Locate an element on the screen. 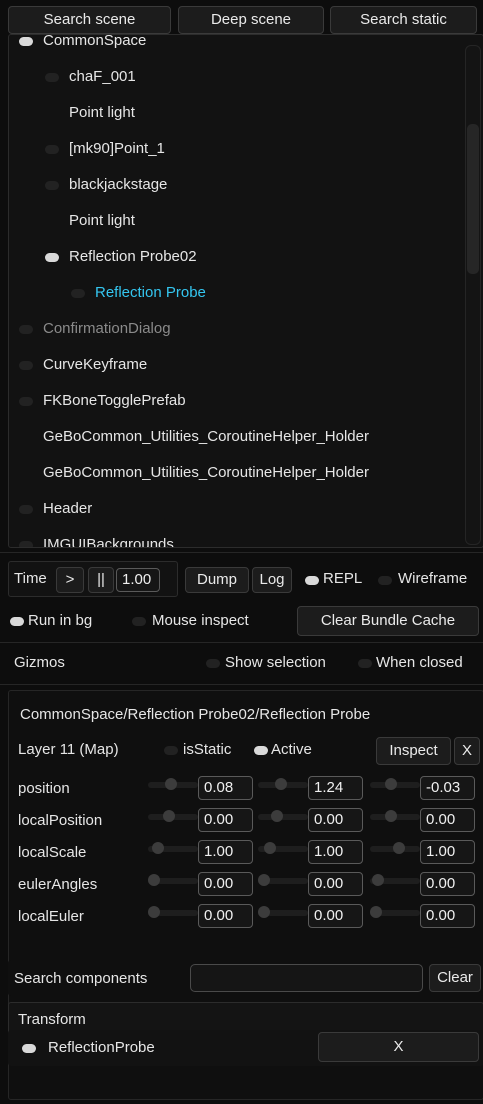 The width and height of the screenshot is (483, 1104). is-static-checkbox is located at coordinates (171, 750).